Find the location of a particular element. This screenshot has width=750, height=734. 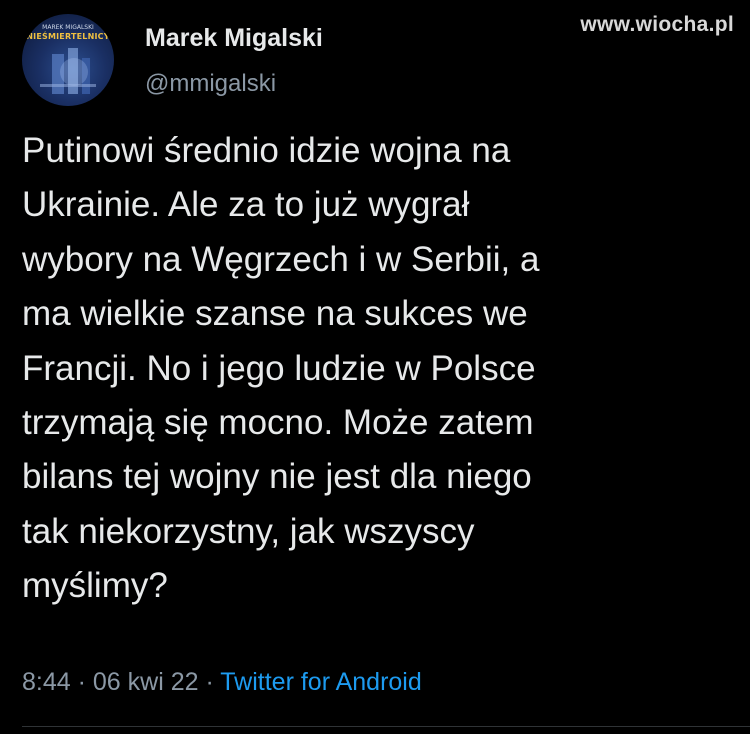

tweet-time: 8:44 is located at coordinates (46, 682).